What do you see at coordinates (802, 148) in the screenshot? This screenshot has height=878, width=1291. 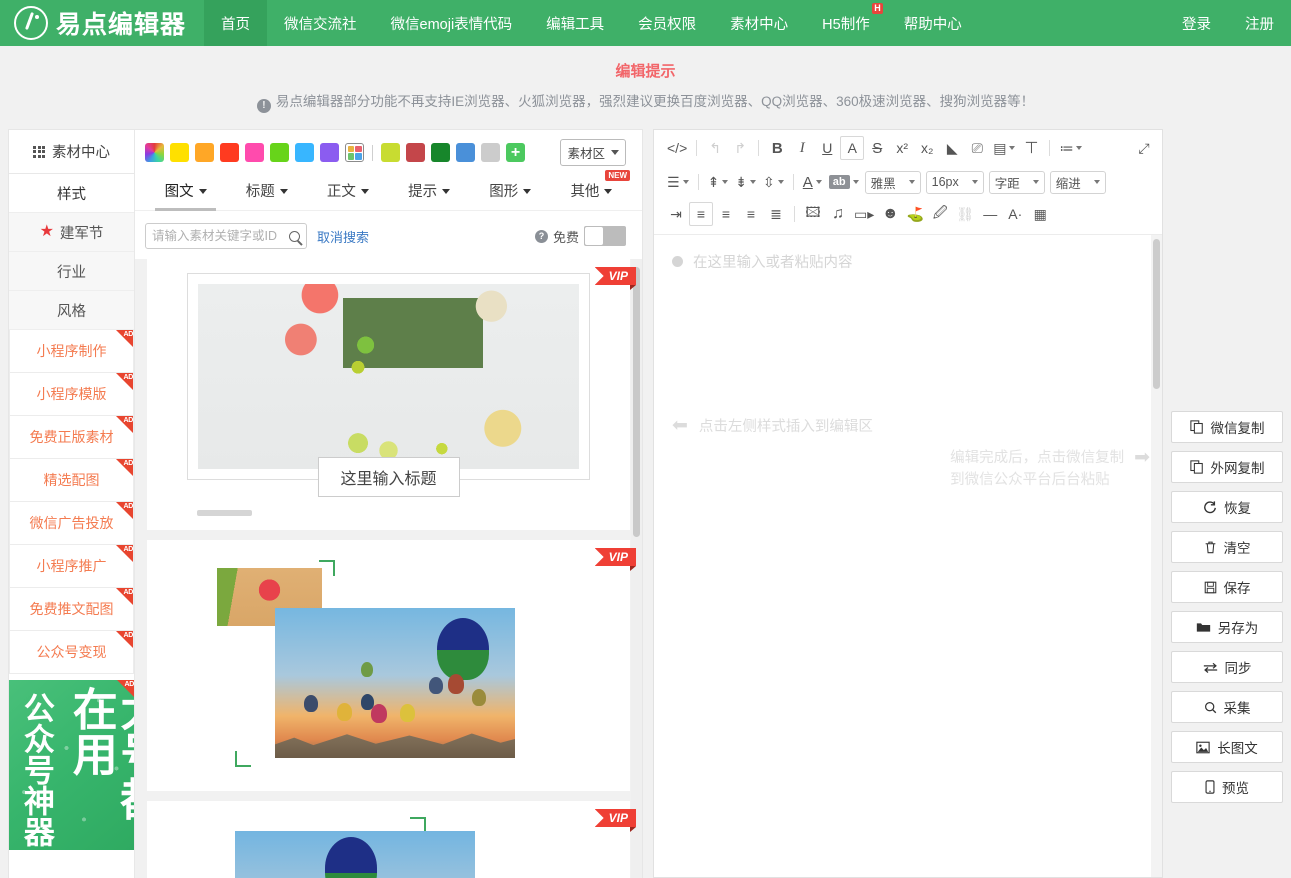 I see `italic-icon: I` at bounding box center [802, 148].